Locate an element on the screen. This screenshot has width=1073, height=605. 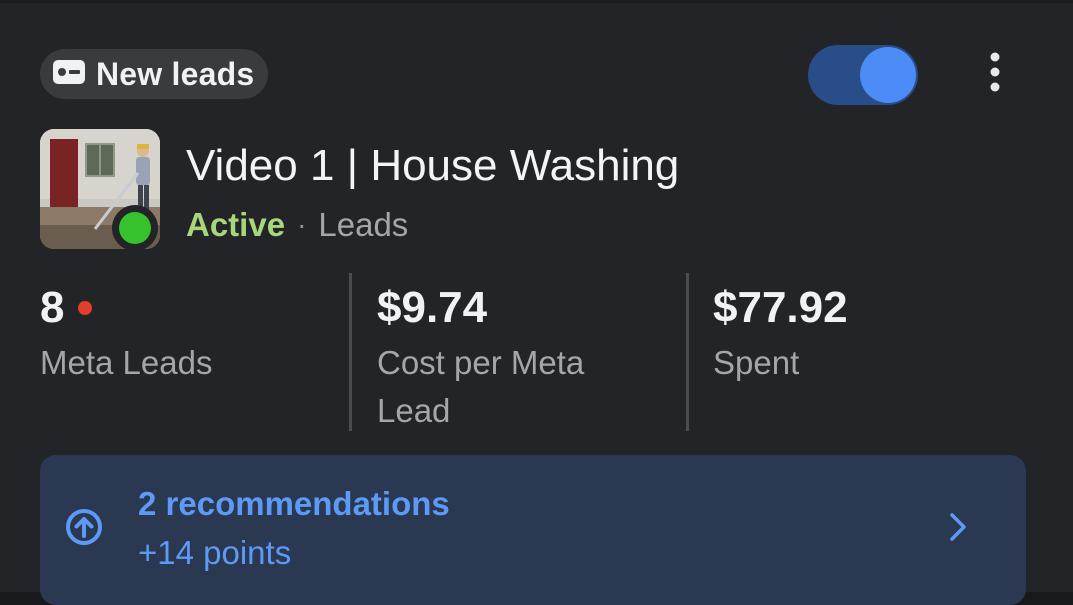
objective-text: Leads is located at coordinates (363, 224).